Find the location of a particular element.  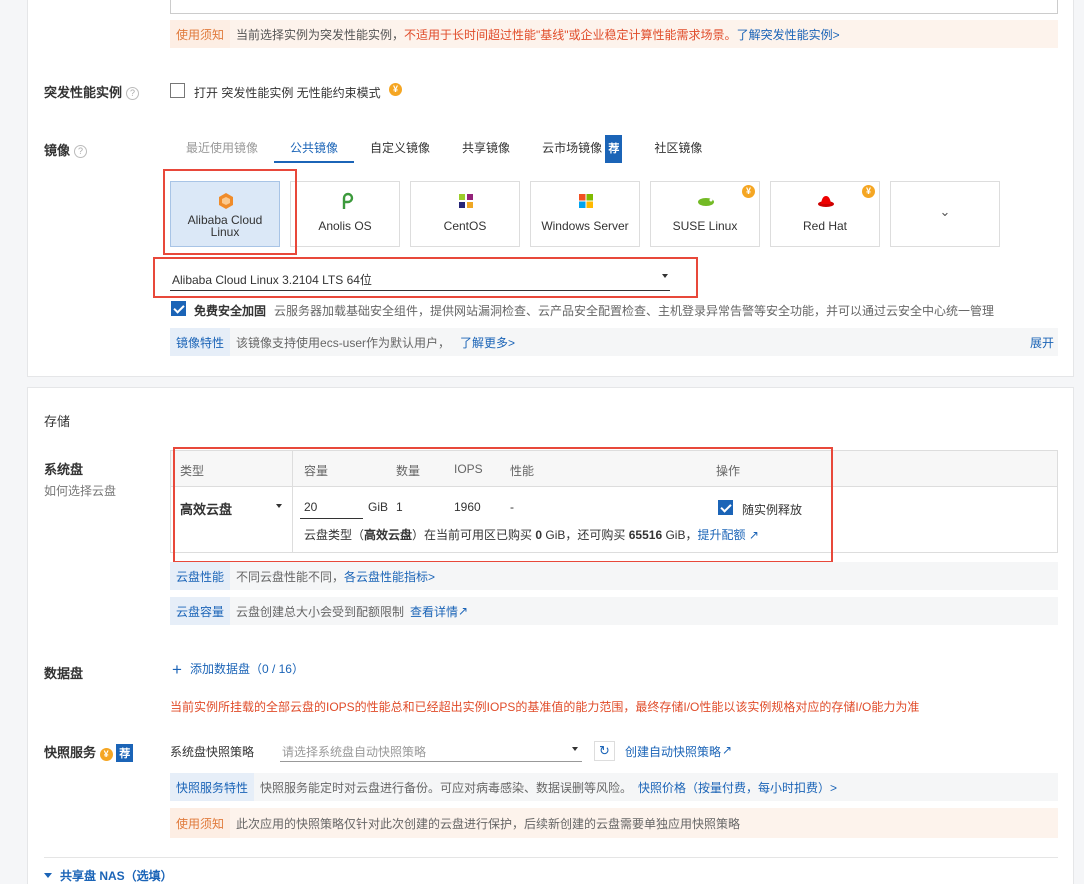

notice-text: 当前选择实例为突发性能实例， is located at coordinates (320, 34).